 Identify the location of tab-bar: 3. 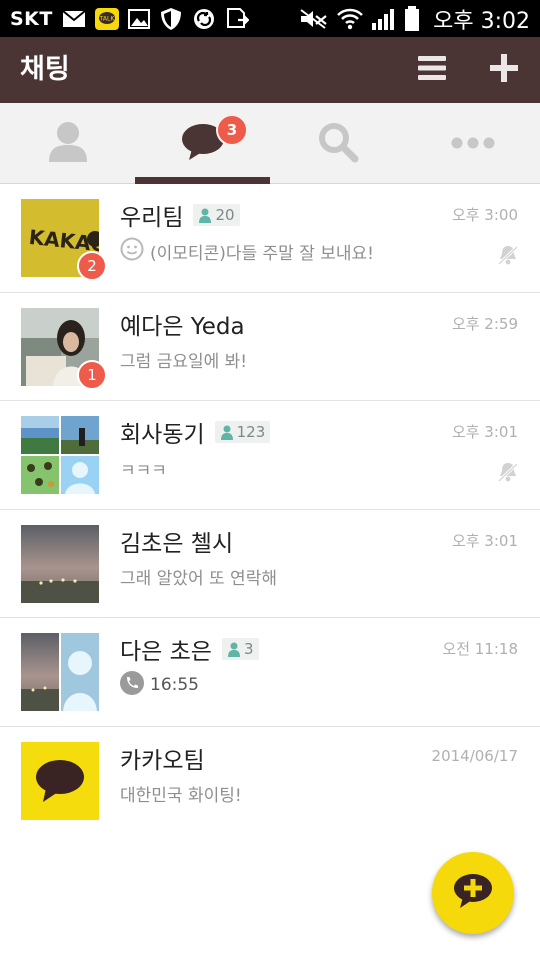
(270, 144).